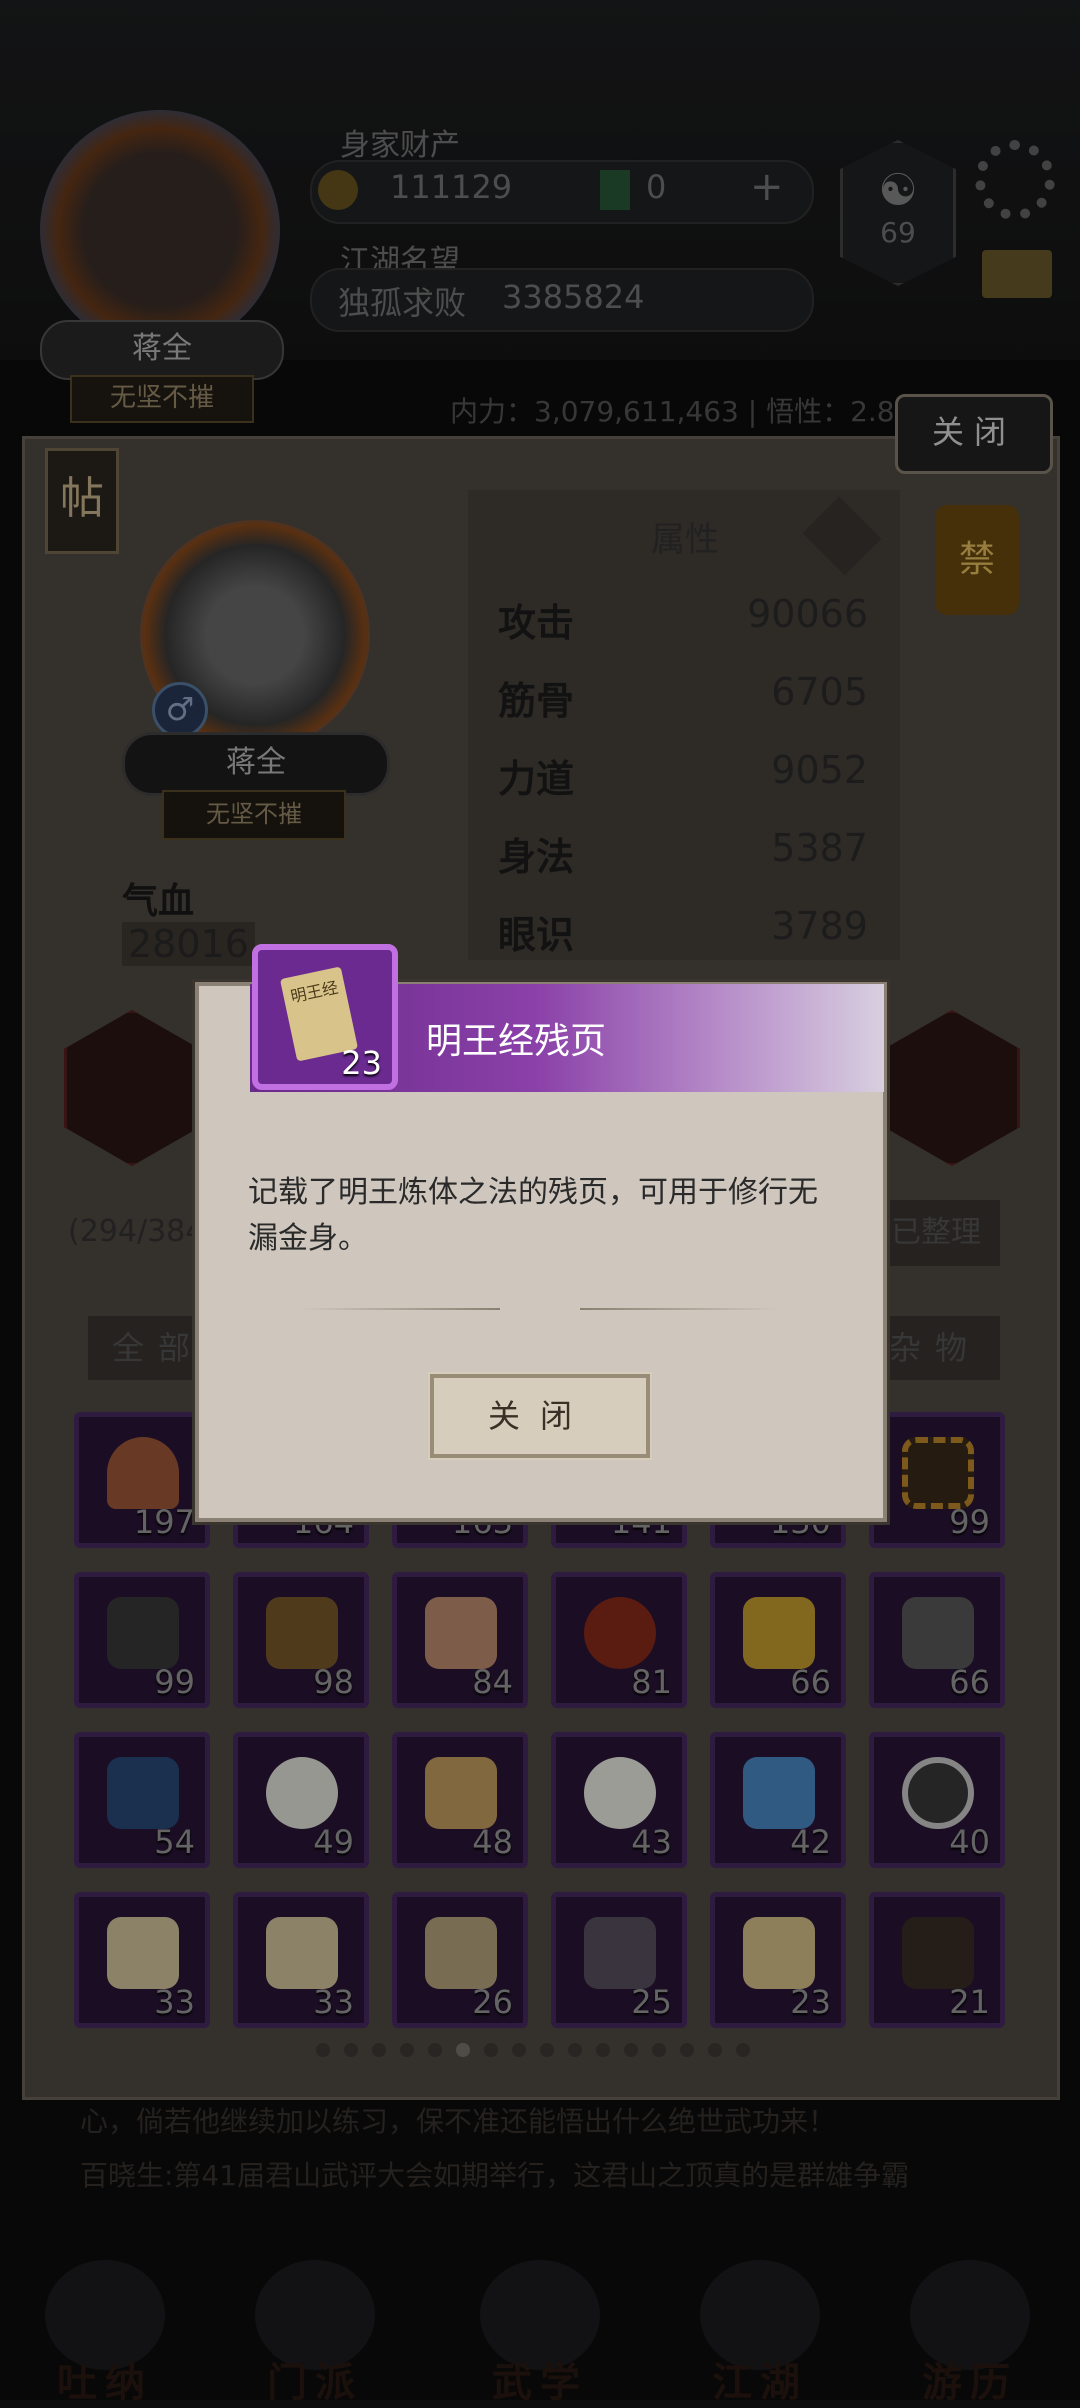 This screenshot has width=1080, height=2408. I want to click on add-currency-button: +, so click(767, 187).